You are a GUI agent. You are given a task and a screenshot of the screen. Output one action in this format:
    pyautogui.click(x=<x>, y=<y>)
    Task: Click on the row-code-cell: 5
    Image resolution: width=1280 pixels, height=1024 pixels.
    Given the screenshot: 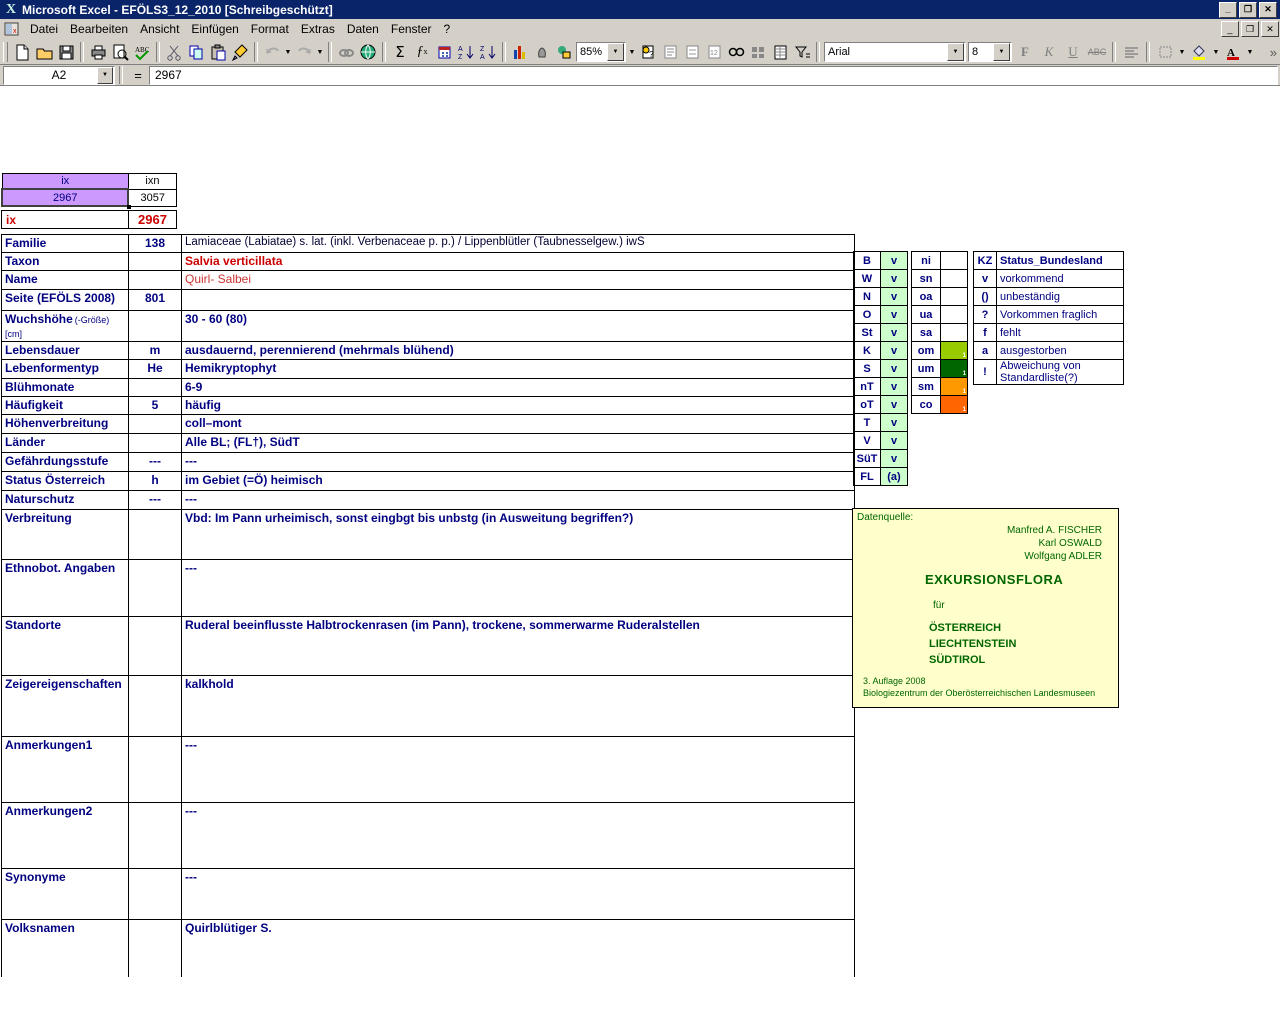 What is the action you would take?
    pyautogui.click(x=155, y=405)
    